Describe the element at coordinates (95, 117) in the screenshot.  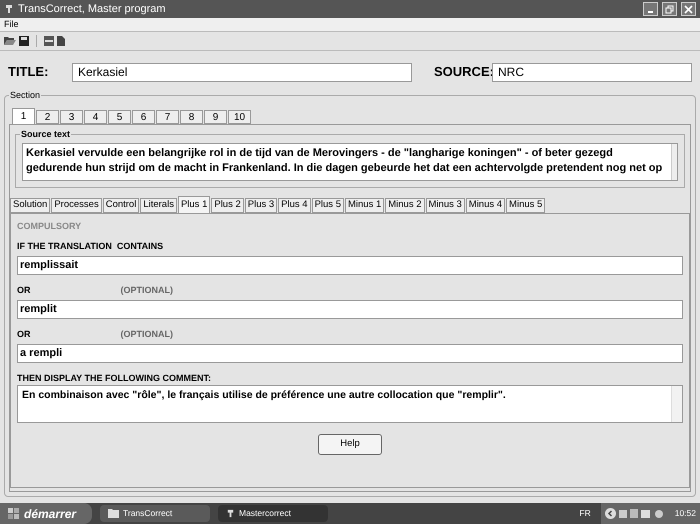
I see `section-tab: 4` at that location.